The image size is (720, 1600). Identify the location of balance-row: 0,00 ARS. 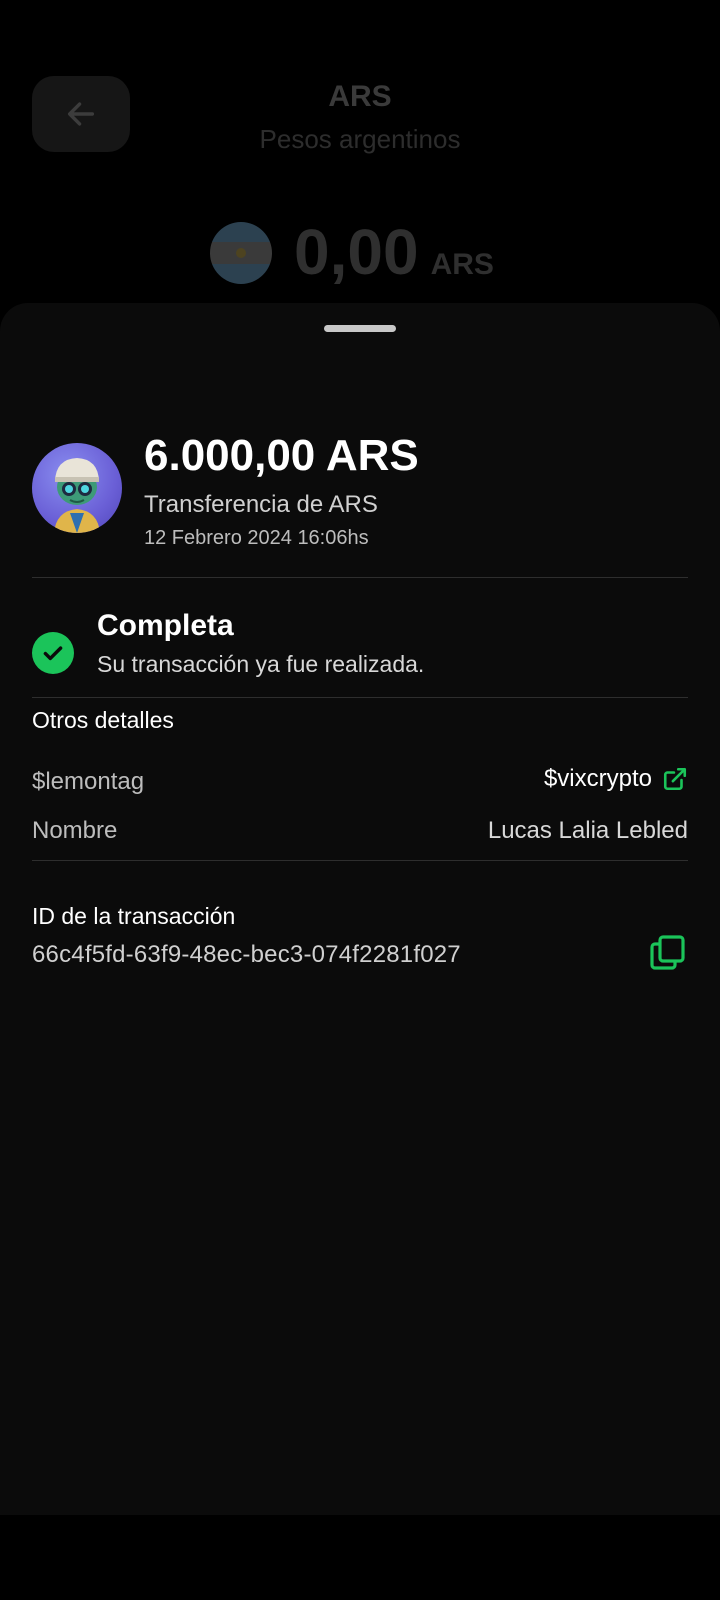
(352, 248).